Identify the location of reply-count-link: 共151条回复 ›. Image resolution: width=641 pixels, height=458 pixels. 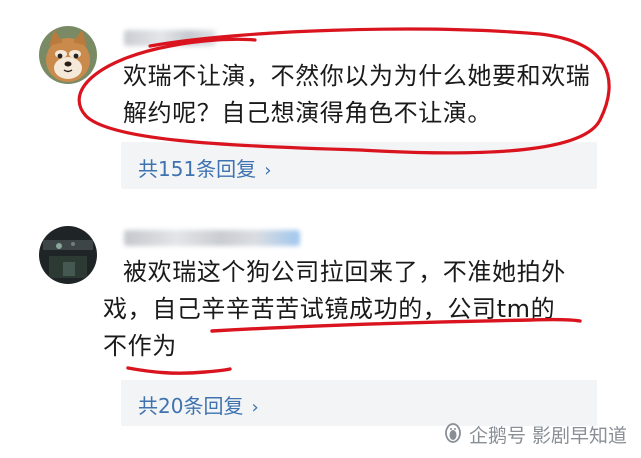
(204, 167).